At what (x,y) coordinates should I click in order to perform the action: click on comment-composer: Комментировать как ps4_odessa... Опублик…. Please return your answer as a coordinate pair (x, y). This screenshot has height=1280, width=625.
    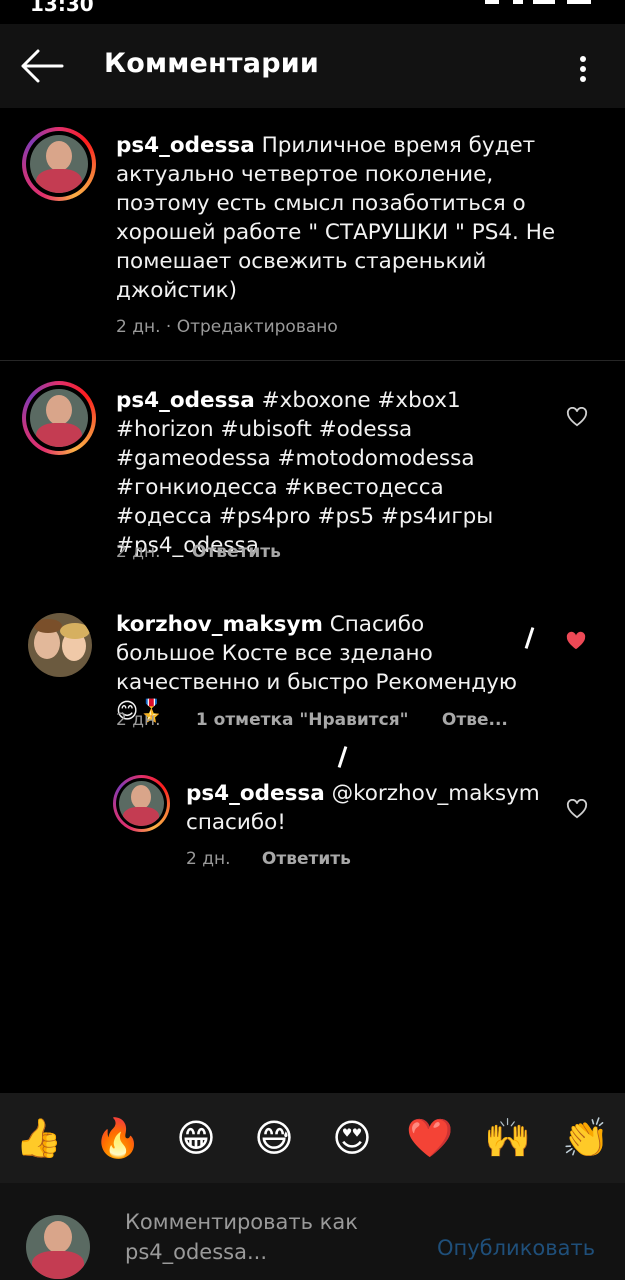
    Looking at the image, I should click on (312, 1231).